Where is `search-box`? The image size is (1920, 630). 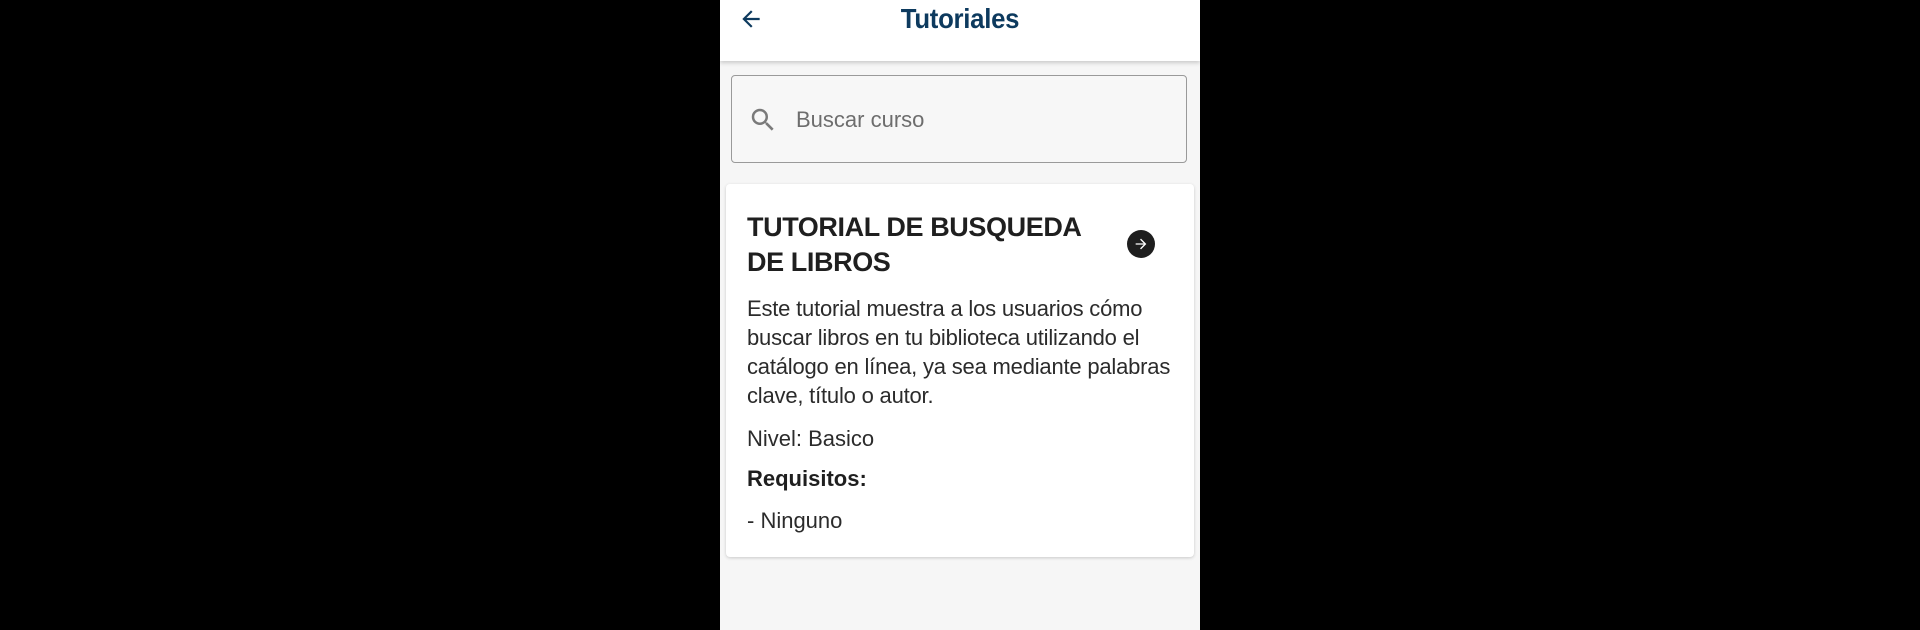 search-box is located at coordinates (959, 119).